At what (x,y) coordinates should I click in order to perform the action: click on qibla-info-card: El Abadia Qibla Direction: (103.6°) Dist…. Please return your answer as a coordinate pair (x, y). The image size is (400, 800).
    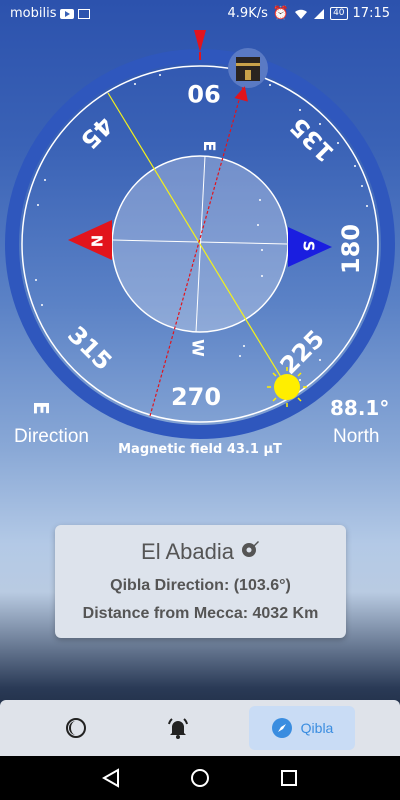
    Looking at the image, I should click on (200, 581).